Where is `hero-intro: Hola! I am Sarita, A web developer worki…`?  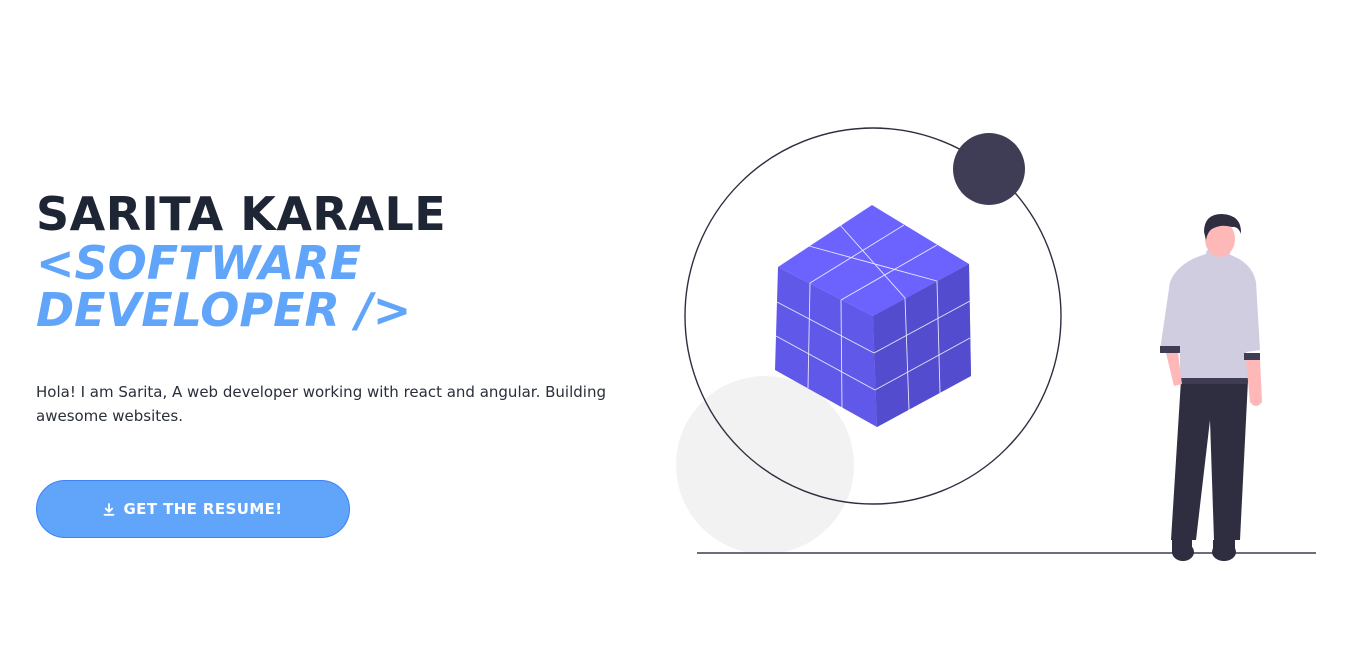 hero-intro: Hola! I am Sarita, A web developer worki… is located at coordinates (321, 404).